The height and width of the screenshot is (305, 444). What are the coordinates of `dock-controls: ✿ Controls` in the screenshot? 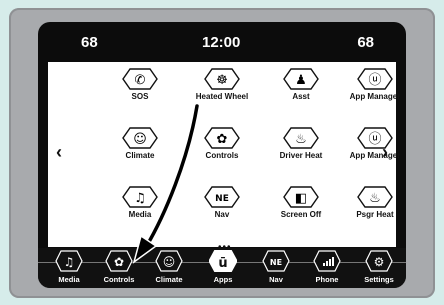 It's located at (119, 268).